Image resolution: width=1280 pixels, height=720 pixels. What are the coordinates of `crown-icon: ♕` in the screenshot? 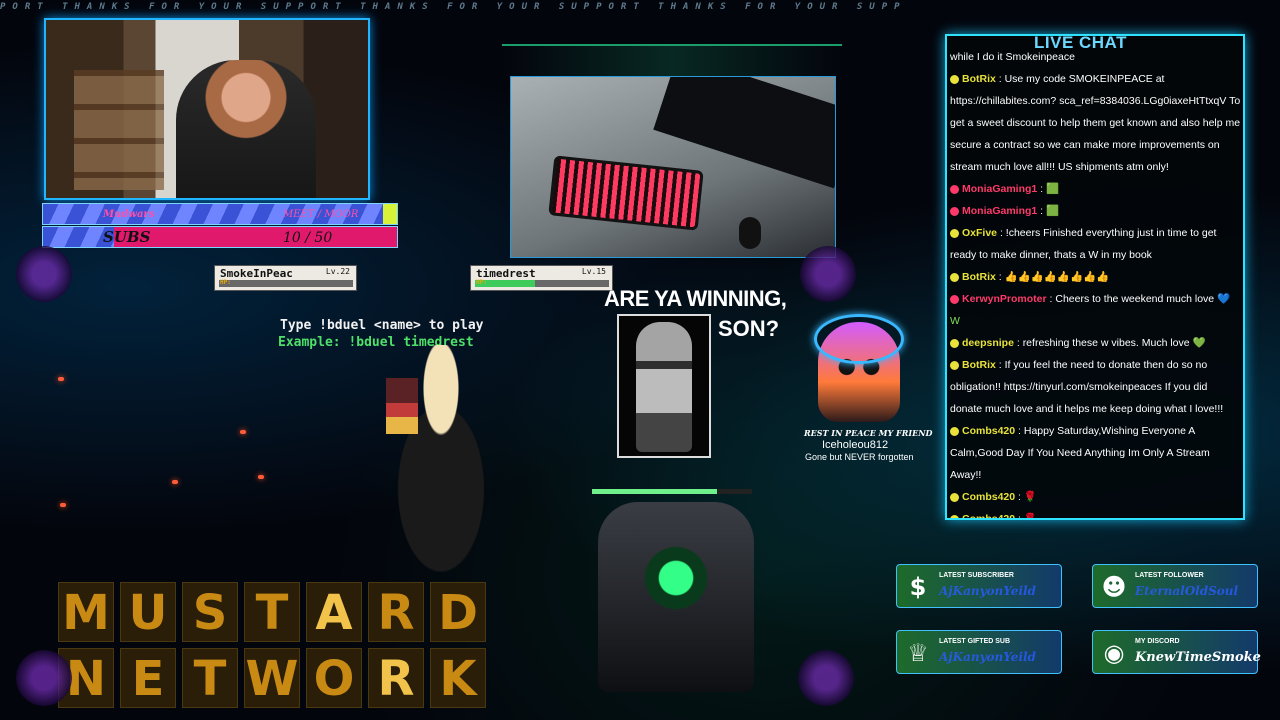 It's located at (918, 653).